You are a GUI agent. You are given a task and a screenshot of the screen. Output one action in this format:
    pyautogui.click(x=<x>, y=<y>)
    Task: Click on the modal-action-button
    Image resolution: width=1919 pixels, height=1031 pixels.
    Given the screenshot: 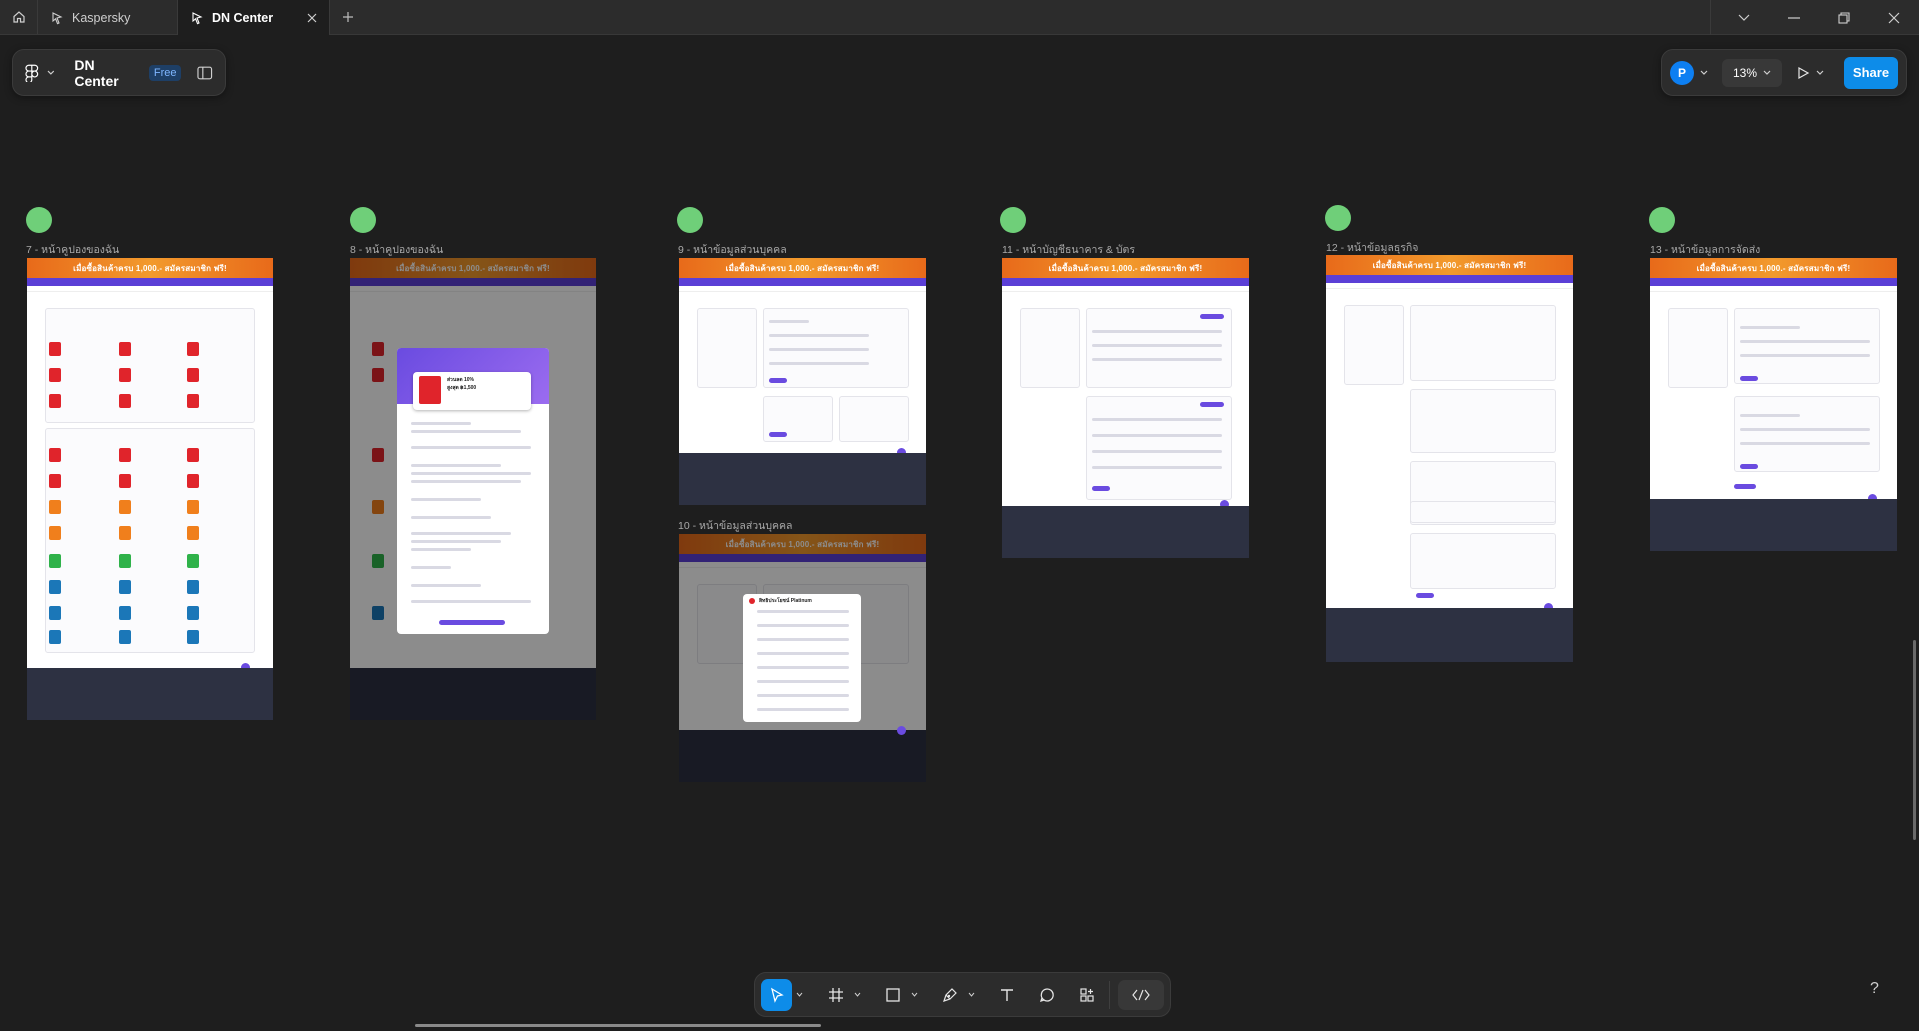 What is the action you would take?
    pyautogui.click(x=472, y=622)
    